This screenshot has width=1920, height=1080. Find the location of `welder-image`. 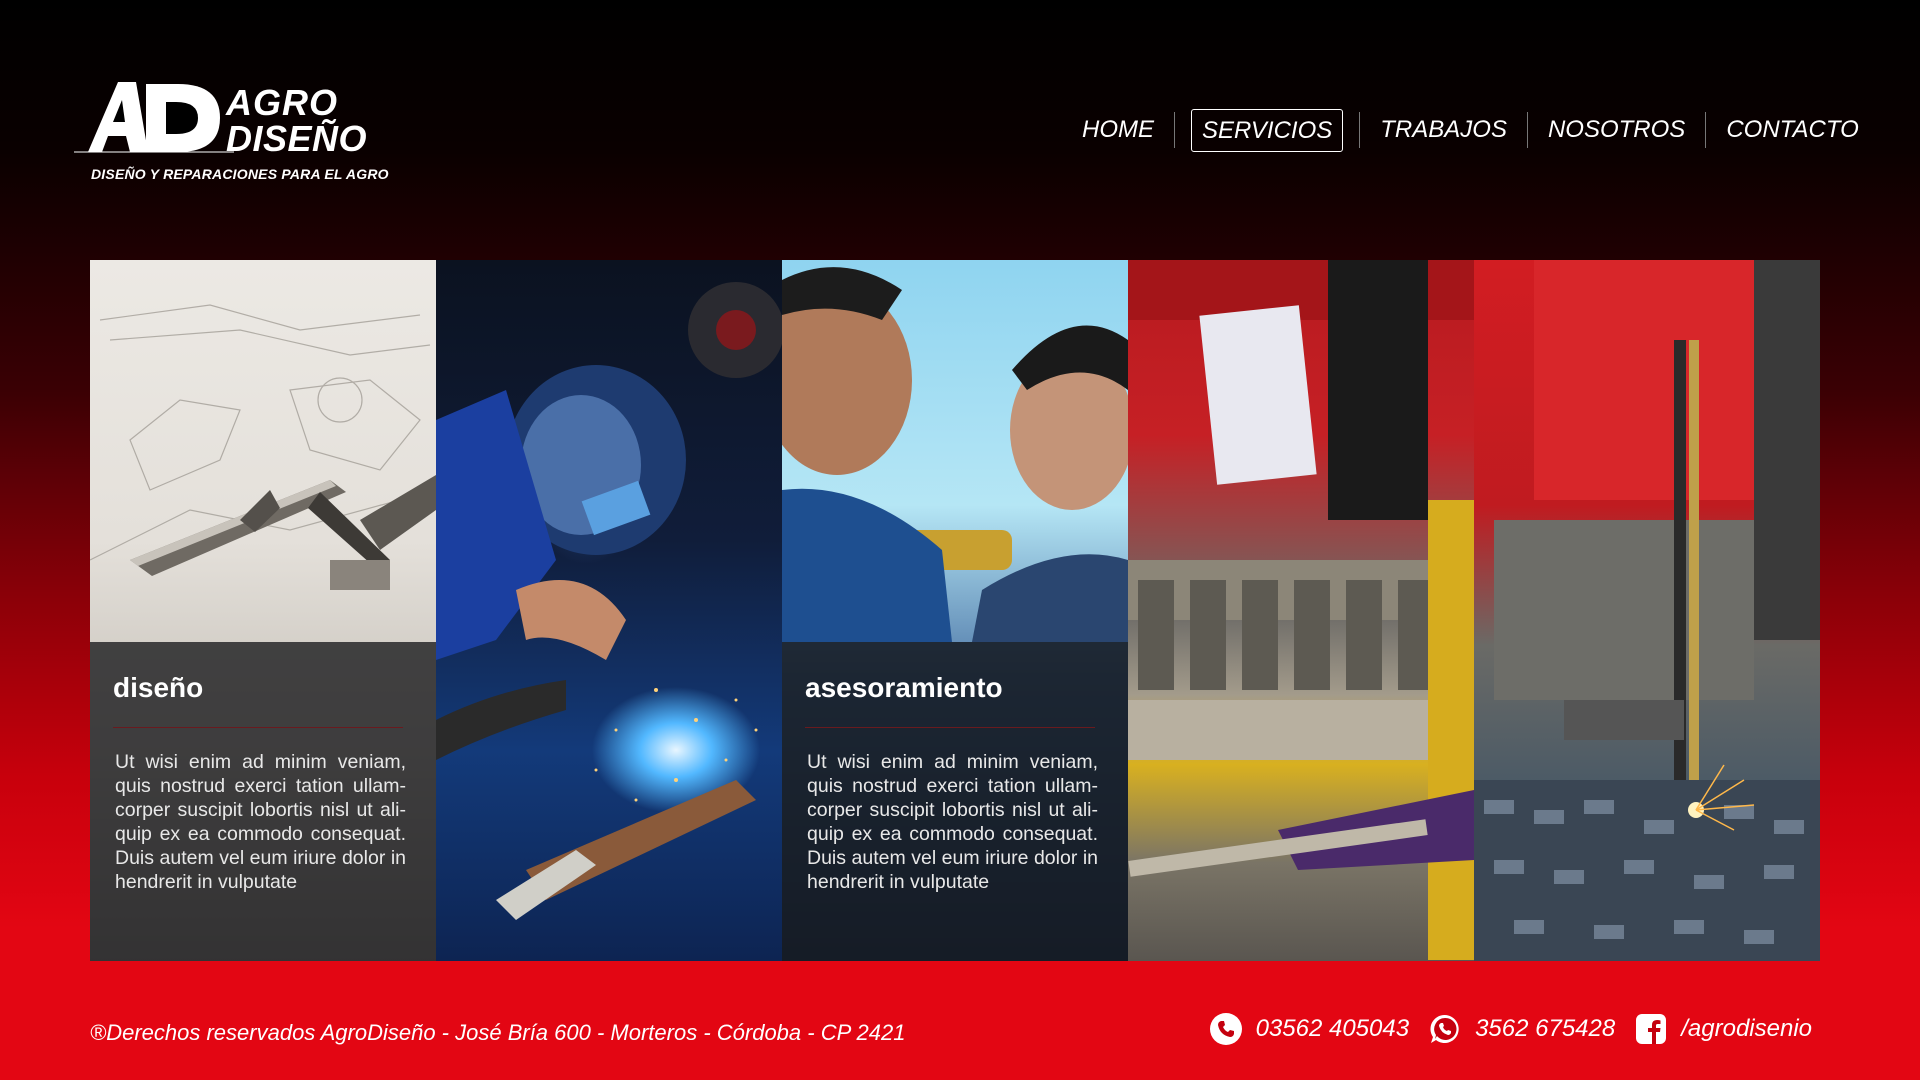

welder-image is located at coordinates (609, 601).